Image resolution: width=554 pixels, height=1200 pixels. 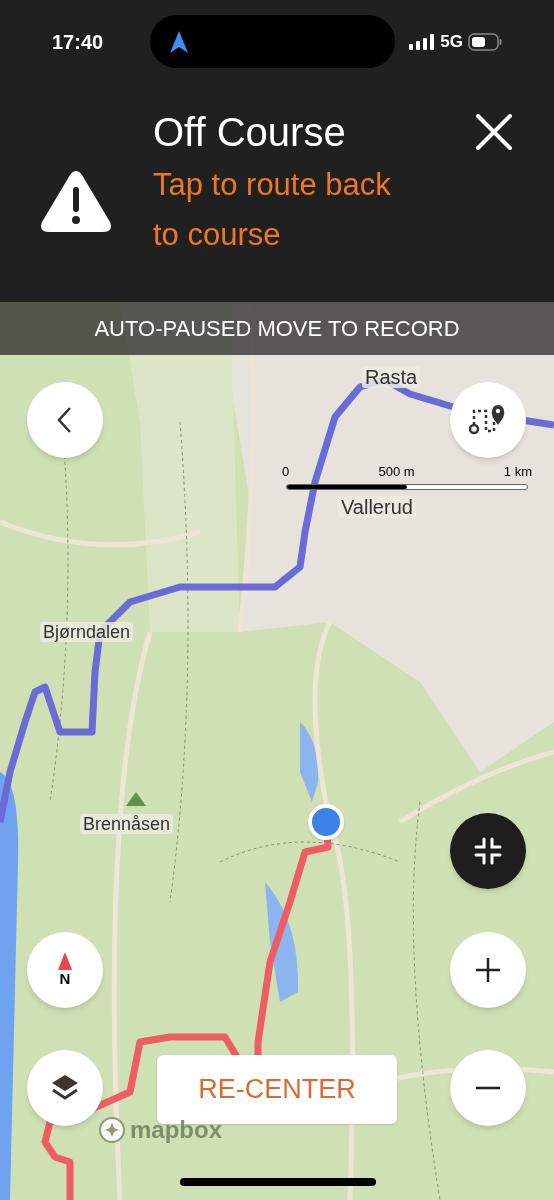 I want to click on minus-icon, so click(x=488, y=1088).